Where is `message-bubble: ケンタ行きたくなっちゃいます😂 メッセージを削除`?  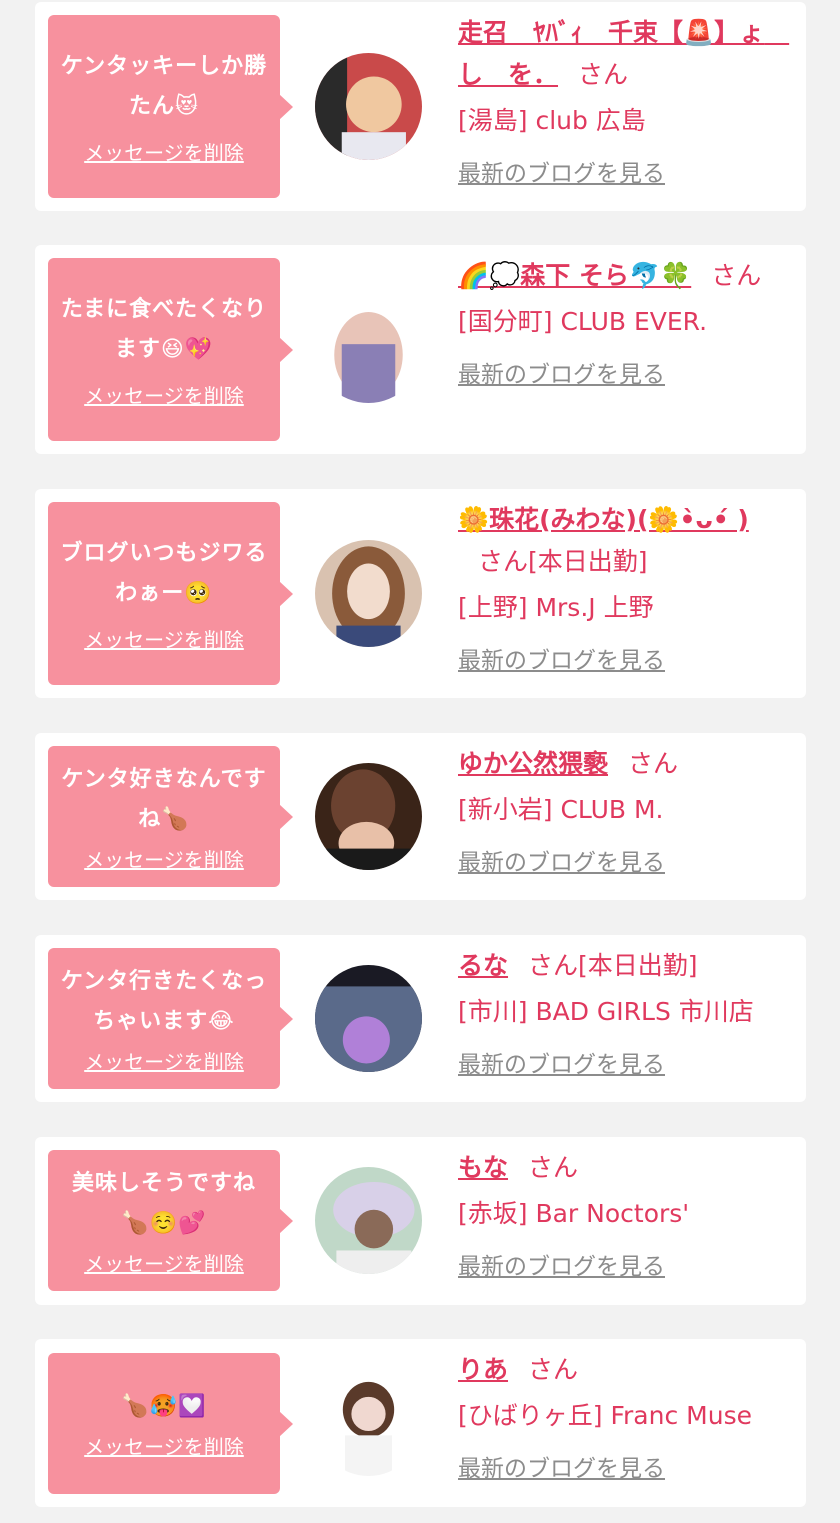 message-bubble: ケンタ行きたくなっちゃいます😂 メッセージを削除 is located at coordinates (170, 1018).